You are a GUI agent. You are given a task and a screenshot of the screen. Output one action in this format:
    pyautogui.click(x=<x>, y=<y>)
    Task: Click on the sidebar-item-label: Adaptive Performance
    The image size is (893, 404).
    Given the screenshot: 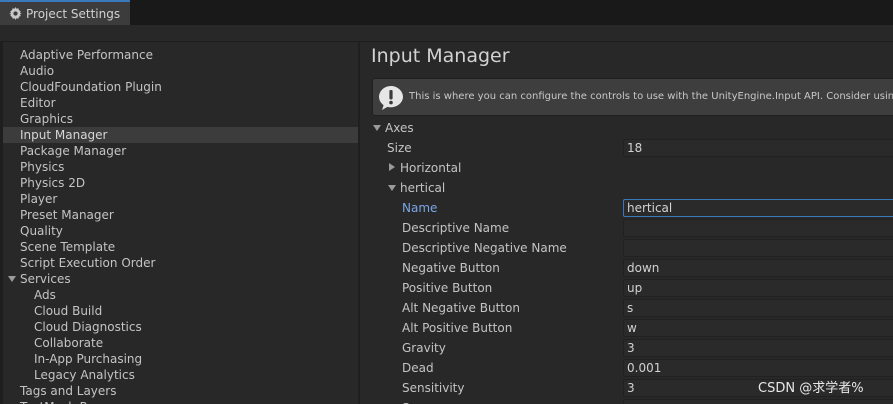 What is the action you would take?
    pyautogui.click(x=86, y=55)
    